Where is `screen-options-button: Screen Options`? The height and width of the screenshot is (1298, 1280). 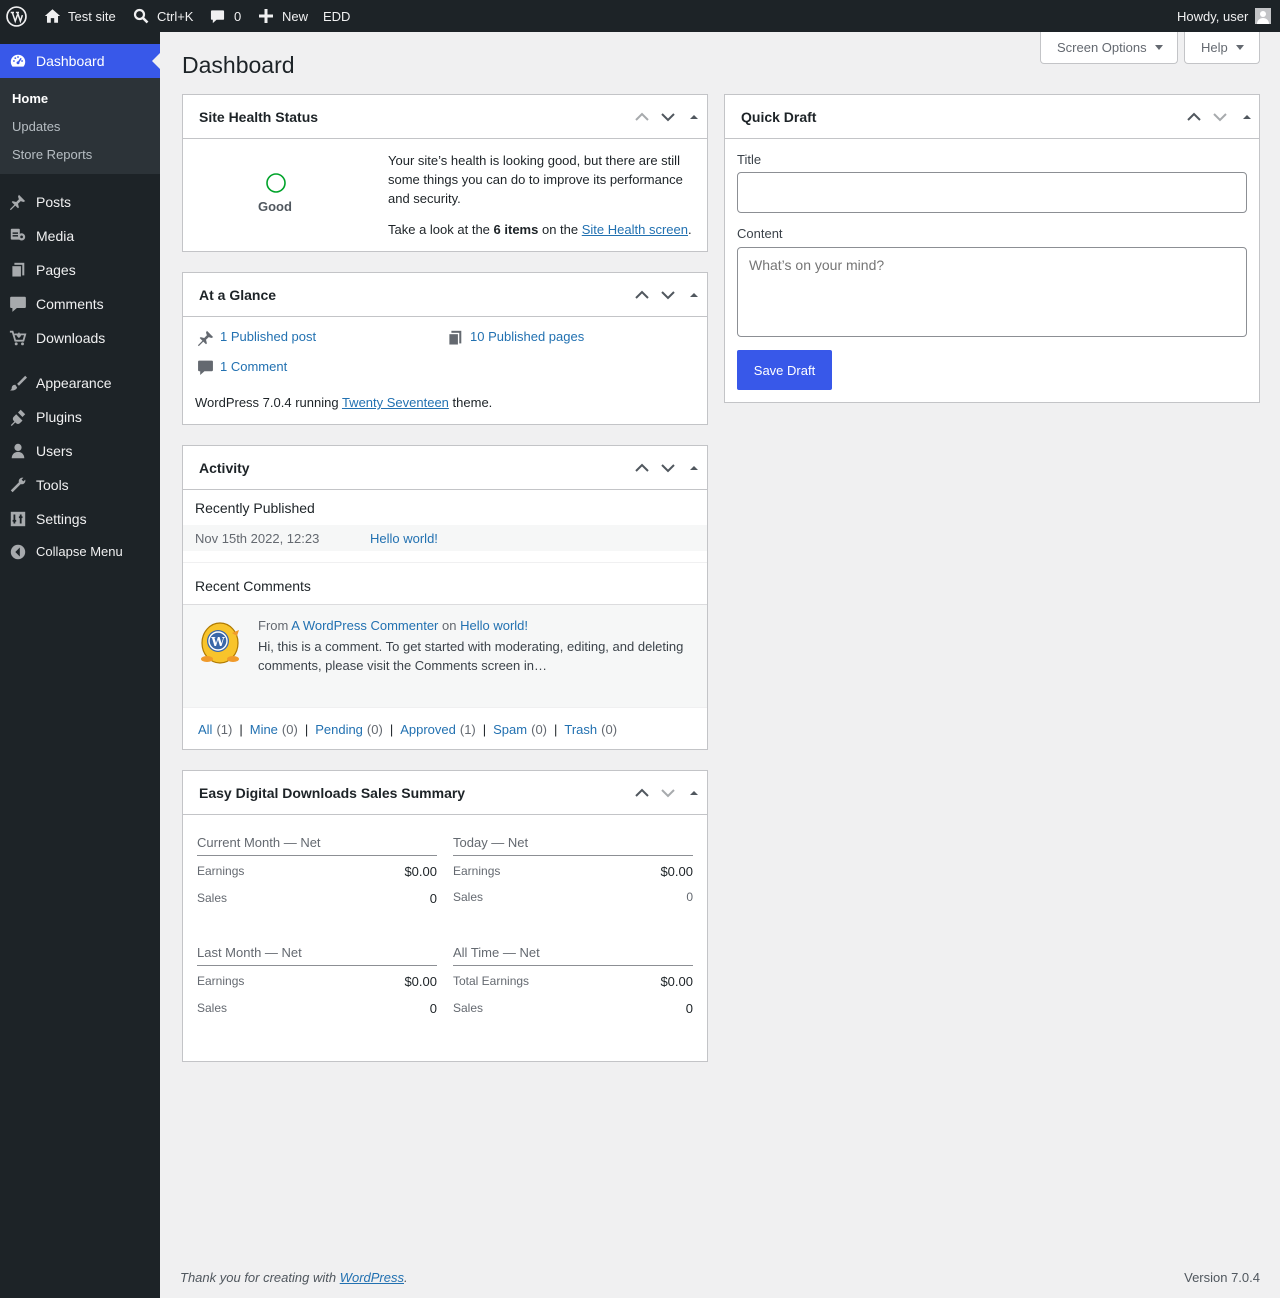 screen-options-button: Screen Options is located at coordinates (1109, 48).